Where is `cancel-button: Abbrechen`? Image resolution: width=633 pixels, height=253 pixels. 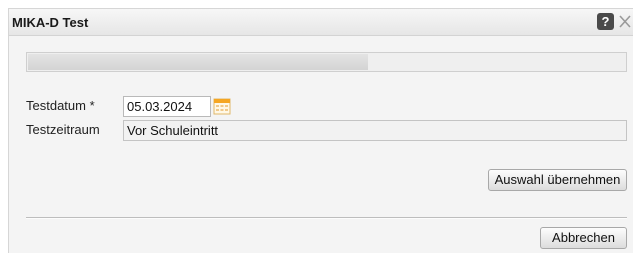 cancel-button: Abbrechen is located at coordinates (583, 238).